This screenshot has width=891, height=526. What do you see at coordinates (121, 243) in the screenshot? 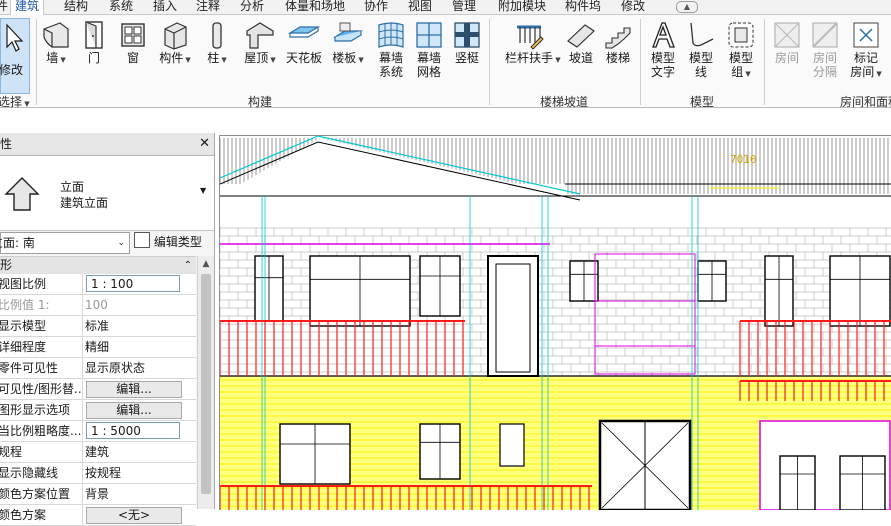
I see `chevron-down-icon: ⌄` at bounding box center [121, 243].